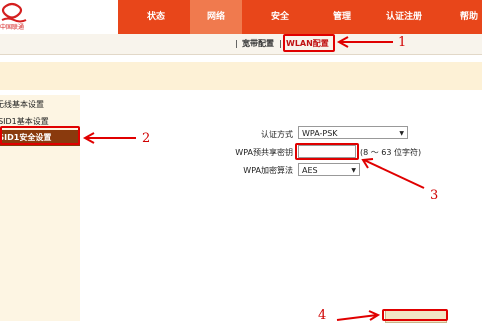 This screenshot has height=323, width=482. What do you see at coordinates (402, 42) in the screenshot?
I see `annotation-number-1: 1` at bounding box center [402, 42].